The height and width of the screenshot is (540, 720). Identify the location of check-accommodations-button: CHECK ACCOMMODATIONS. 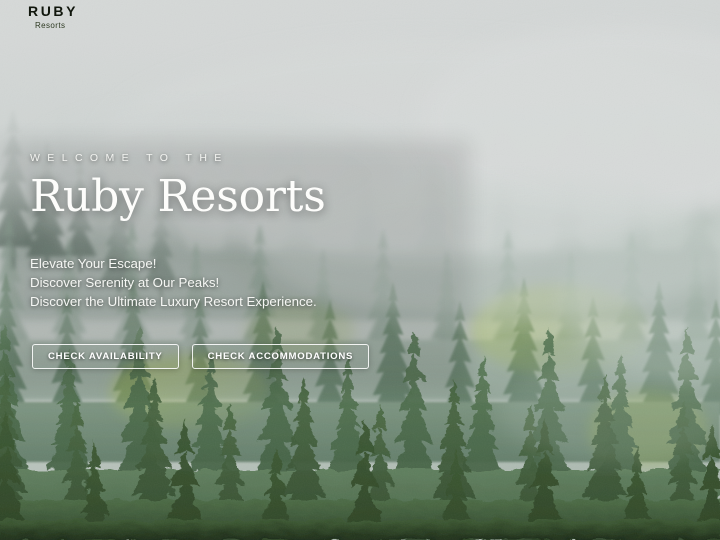
(280, 356).